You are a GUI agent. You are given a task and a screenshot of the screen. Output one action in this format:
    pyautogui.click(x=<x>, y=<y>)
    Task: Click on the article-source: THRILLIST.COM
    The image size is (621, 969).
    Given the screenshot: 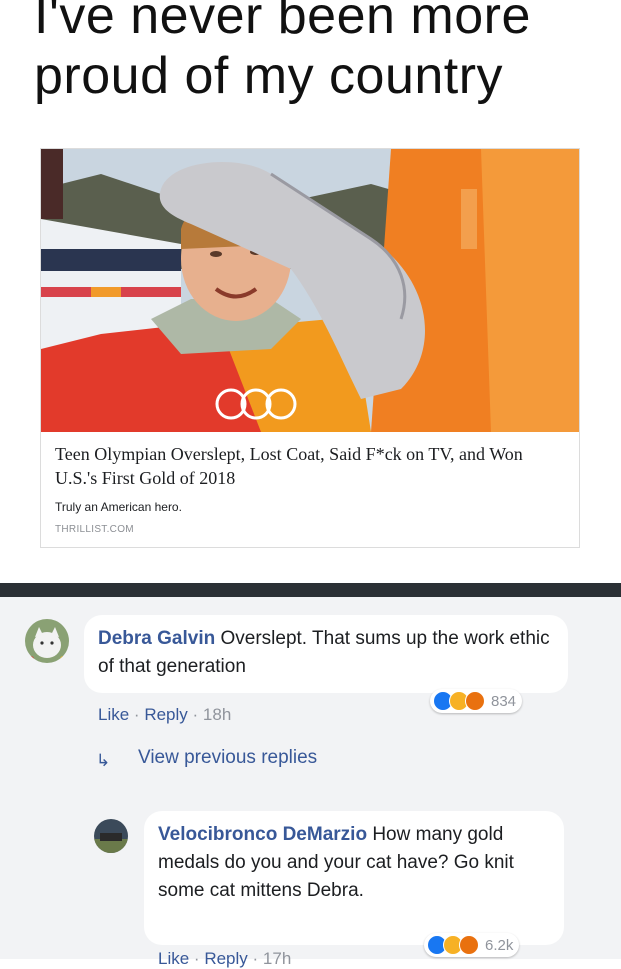 What is the action you would take?
    pyautogui.click(x=94, y=529)
    